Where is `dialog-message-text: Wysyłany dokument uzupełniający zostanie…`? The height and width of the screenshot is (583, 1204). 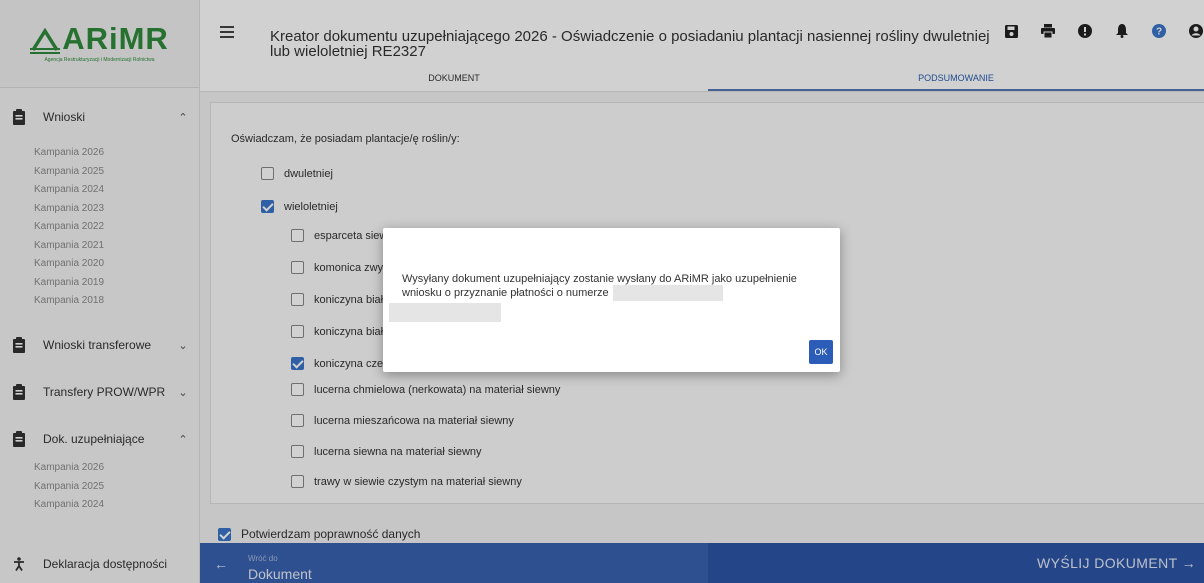 dialog-message-text: Wysyłany dokument uzupełniający zostanie… is located at coordinates (599, 286).